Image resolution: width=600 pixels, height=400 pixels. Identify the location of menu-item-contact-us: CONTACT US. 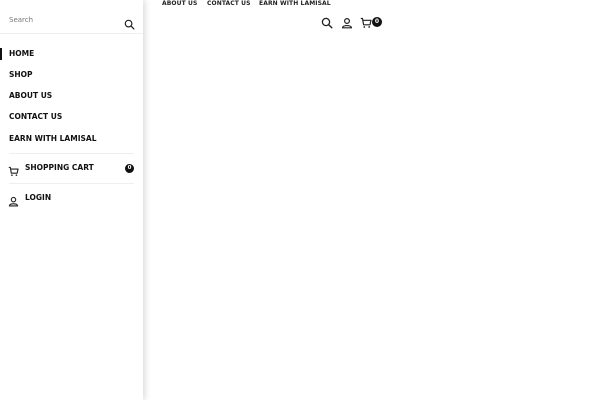
(71, 117).